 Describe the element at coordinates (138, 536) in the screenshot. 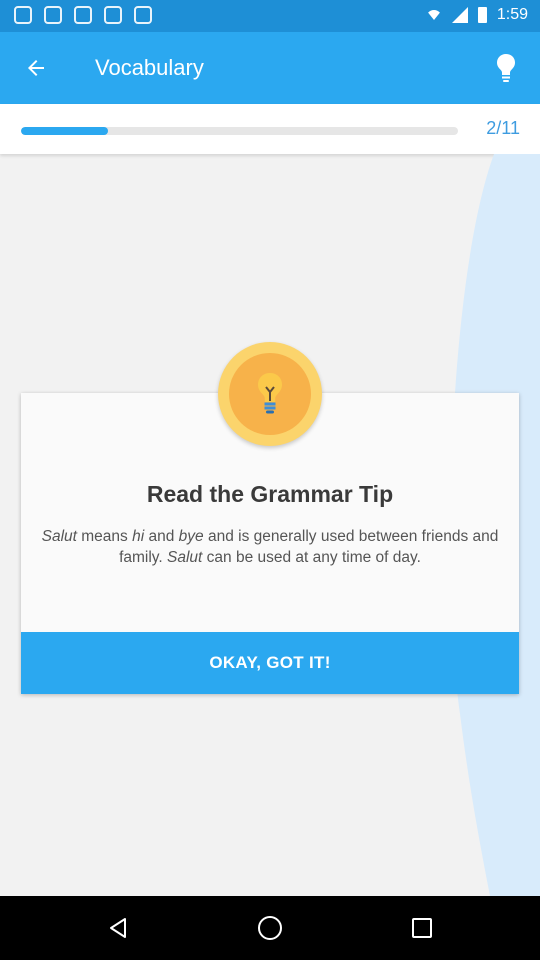

I see `body-text: hi` at that location.